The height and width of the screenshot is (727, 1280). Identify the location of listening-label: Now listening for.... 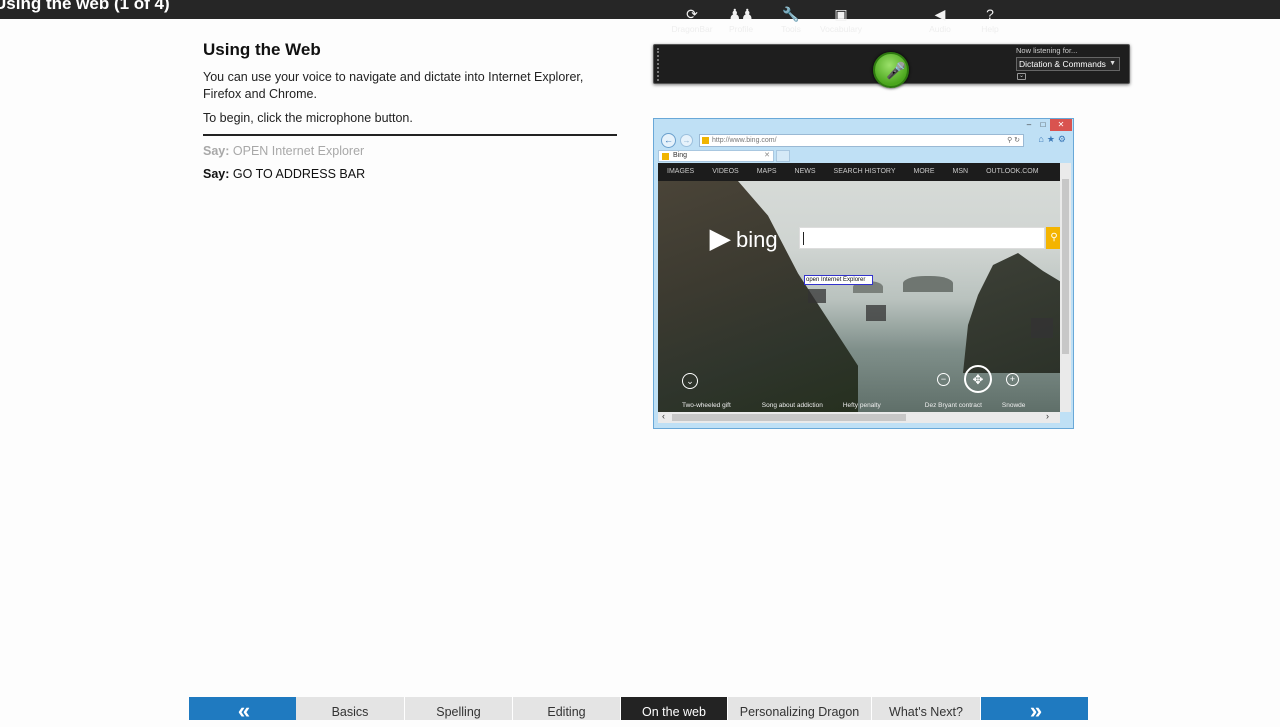
(1047, 50).